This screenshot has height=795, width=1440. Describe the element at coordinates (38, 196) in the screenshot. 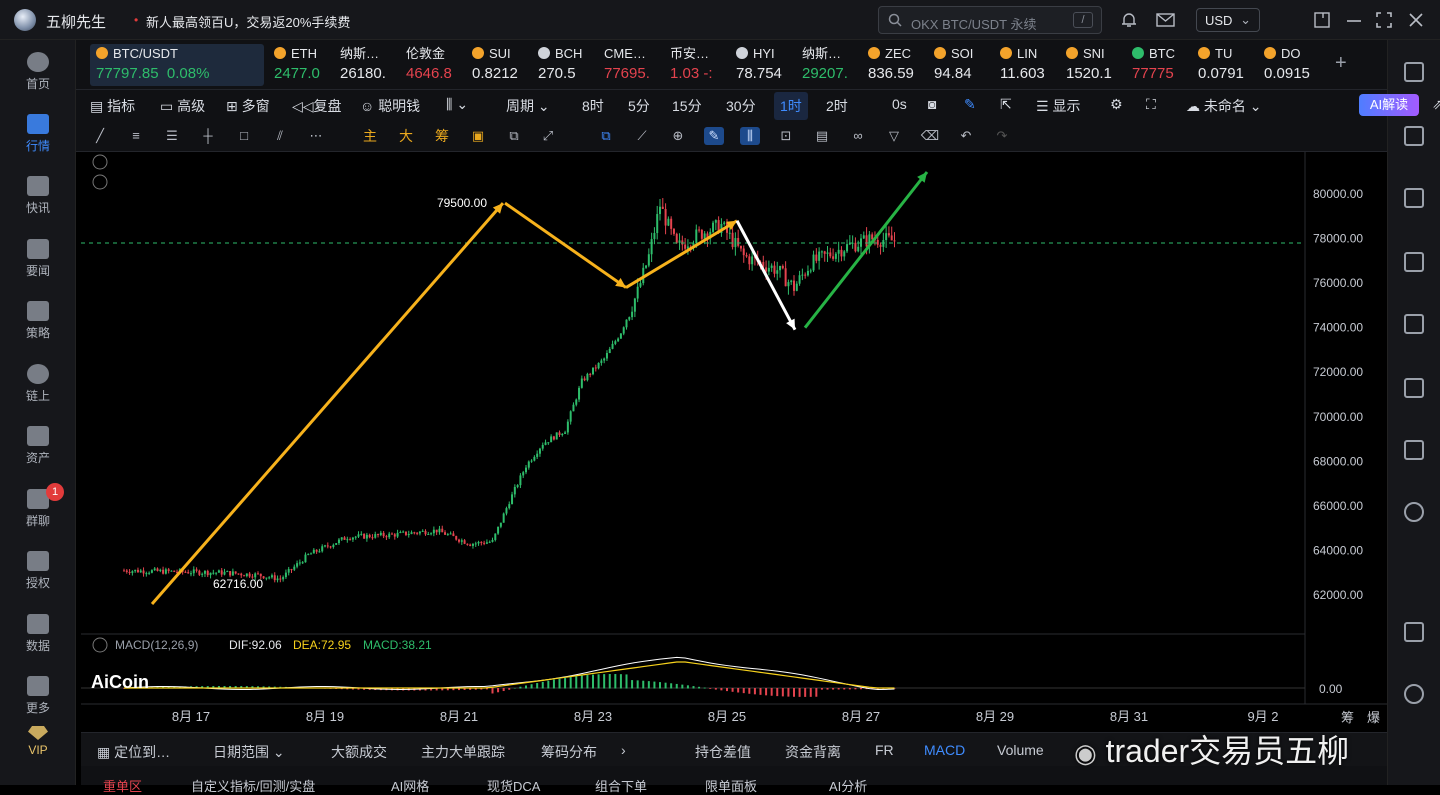

I see `sidebar-item-flash: 快讯` at that location.